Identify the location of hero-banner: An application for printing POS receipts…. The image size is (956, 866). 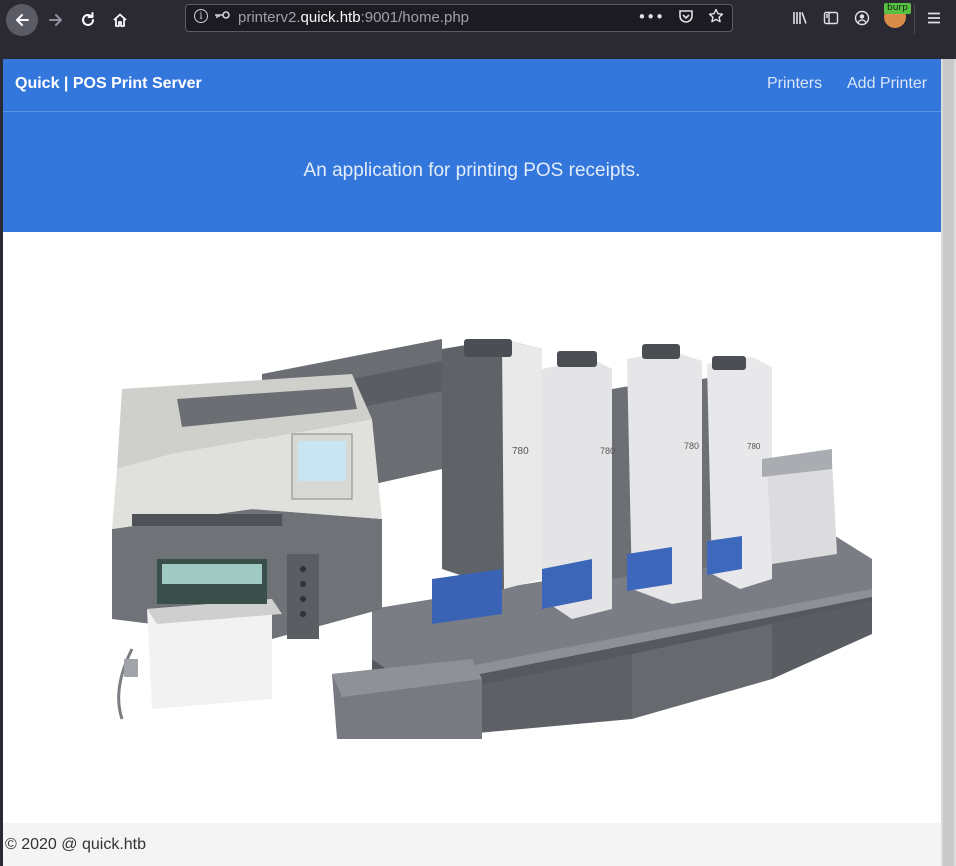
(472, 172).